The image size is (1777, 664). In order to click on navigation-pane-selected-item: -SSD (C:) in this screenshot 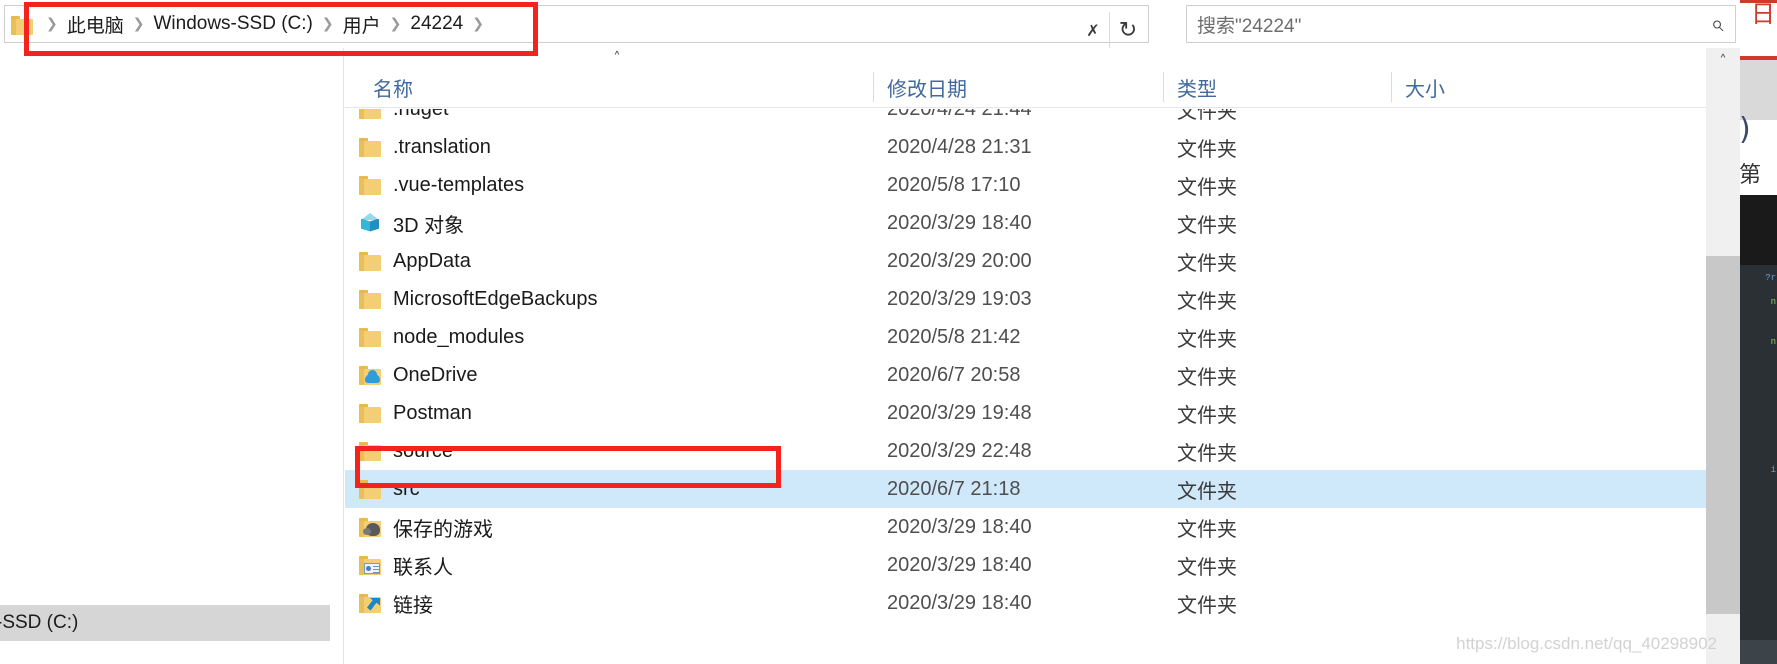, I will do `click(165, 623)`.